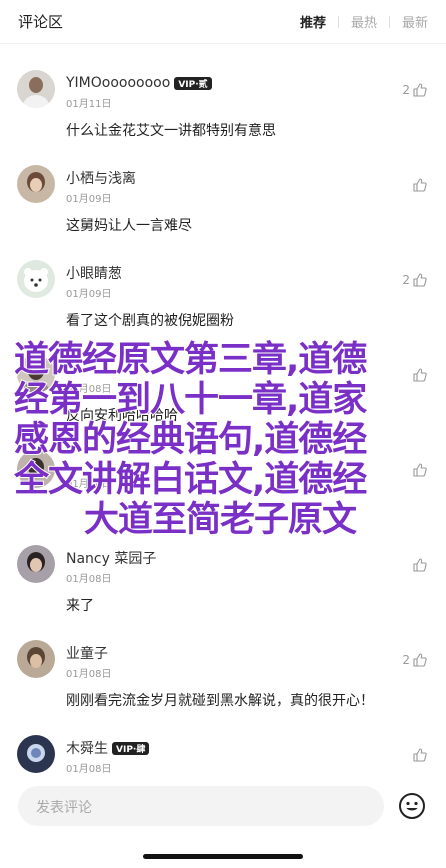  What do you see at coordinates (190, 400) in the screenshot?
I see `overlay-line: 经第一到八十一章,道家` at bounding box center [190, 400].